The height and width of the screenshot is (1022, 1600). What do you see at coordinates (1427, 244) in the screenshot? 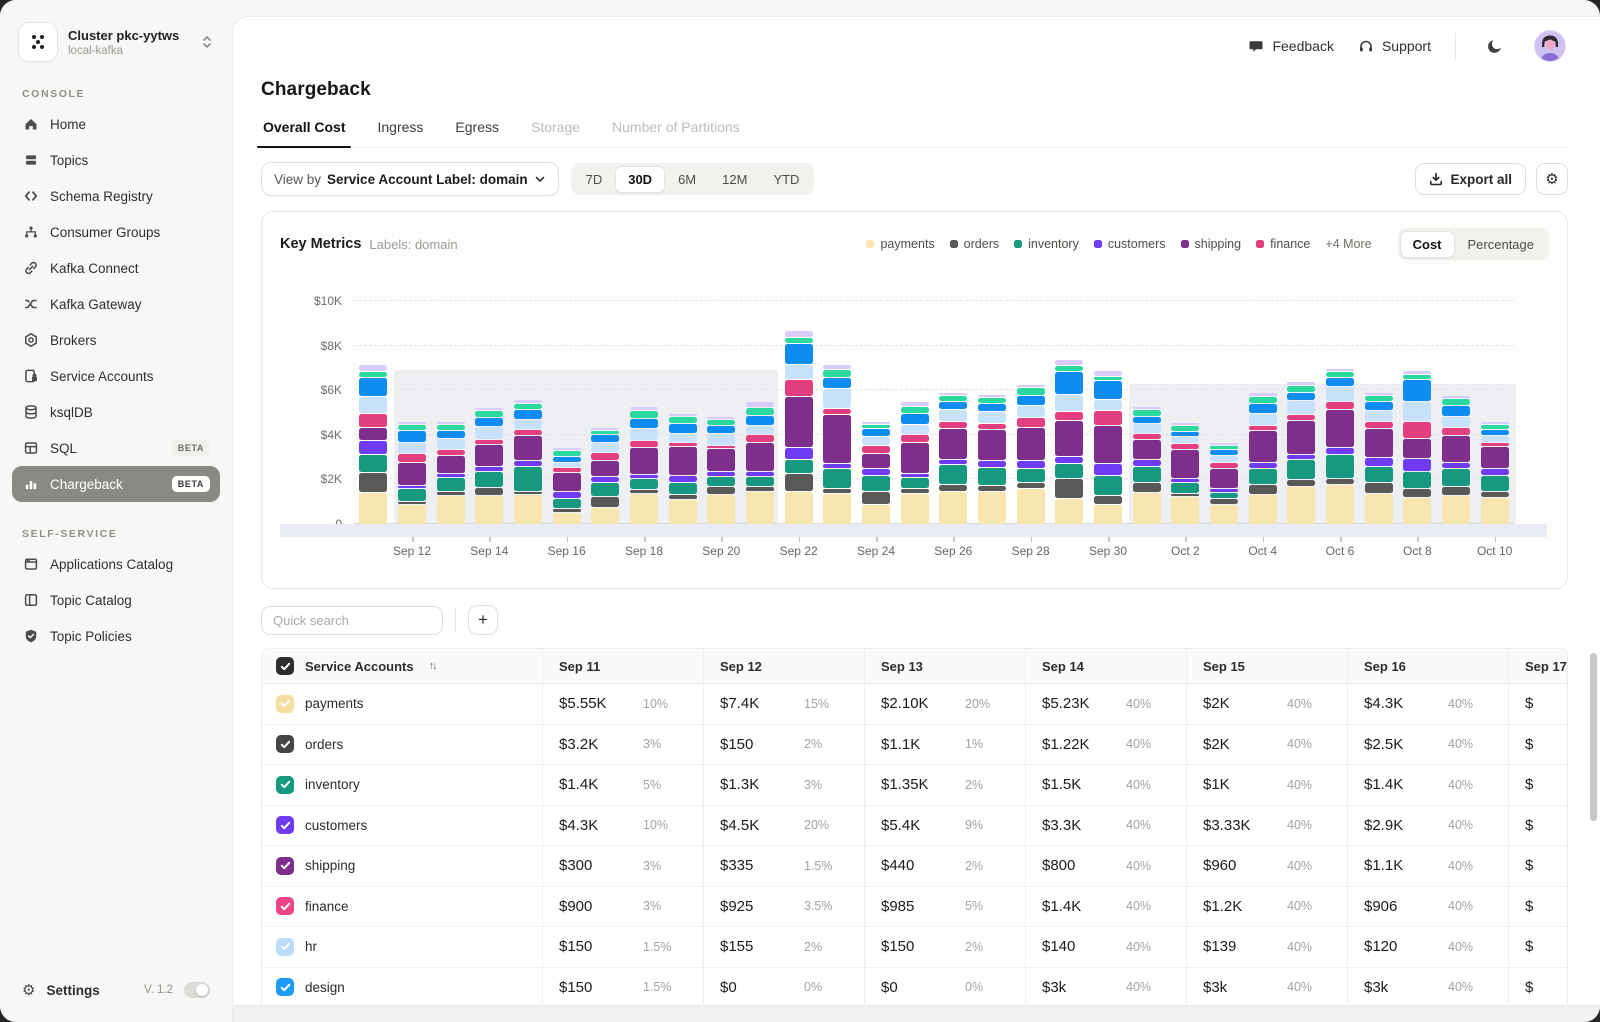
I see `toggle-cost: Cost` at bounding box center [1427, 244].